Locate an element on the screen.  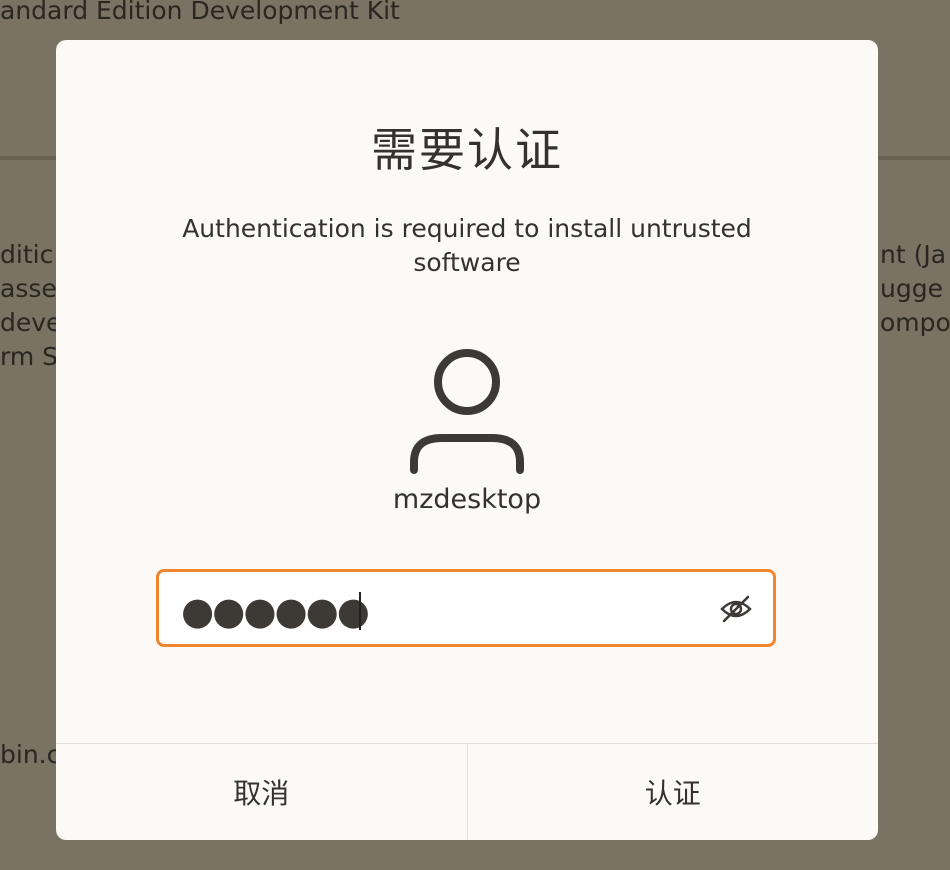
cancel-button: 取消 is located at coordinates (261, 792).